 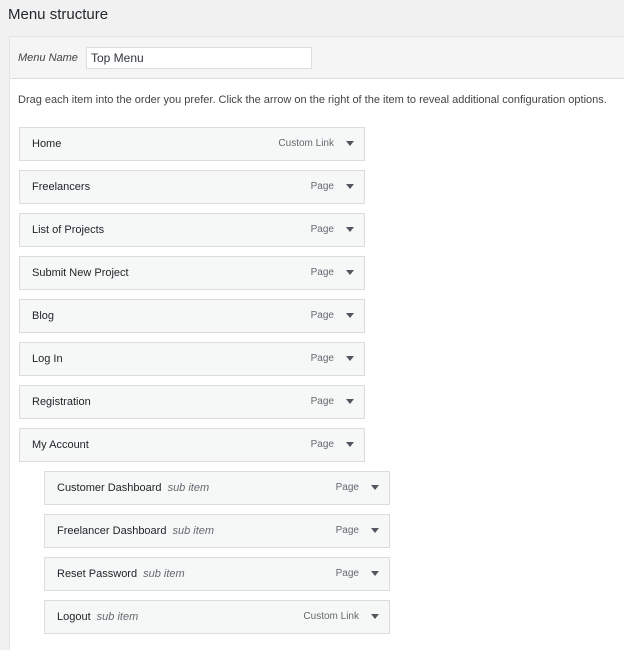 I want to click on menu-item: List of Projects Page, so click(x=192, y=230).